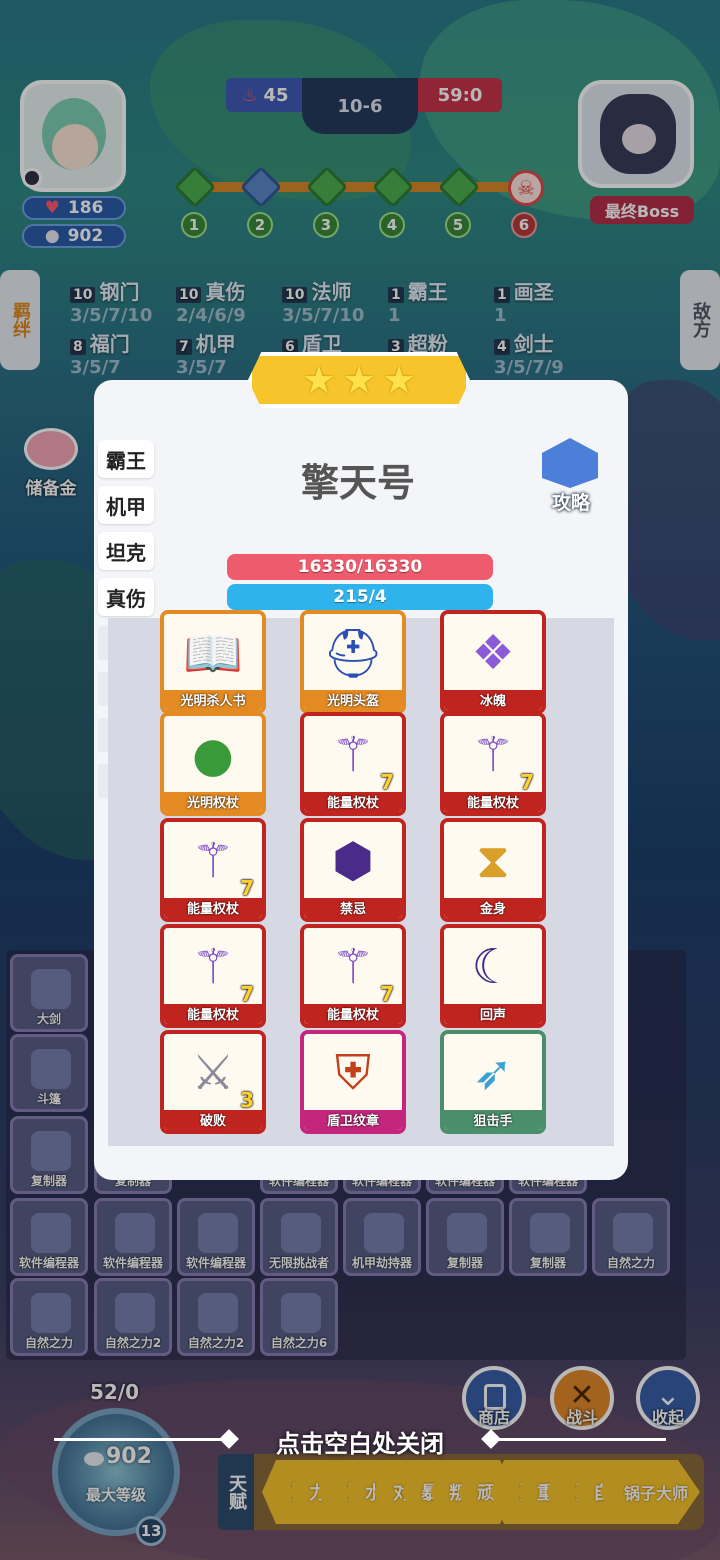  I want to click on guide-label: 攻略, so click(570, 503).